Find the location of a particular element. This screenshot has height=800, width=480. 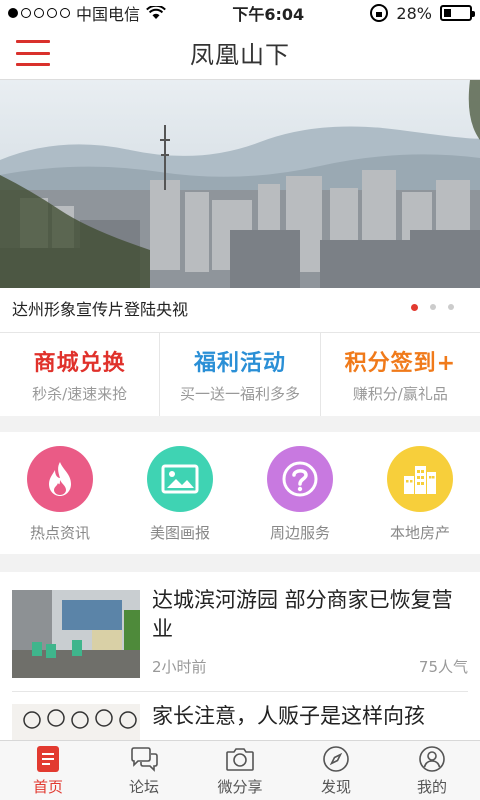

nav-bar: 凤凰山下 is located at coordinates (240, 53).